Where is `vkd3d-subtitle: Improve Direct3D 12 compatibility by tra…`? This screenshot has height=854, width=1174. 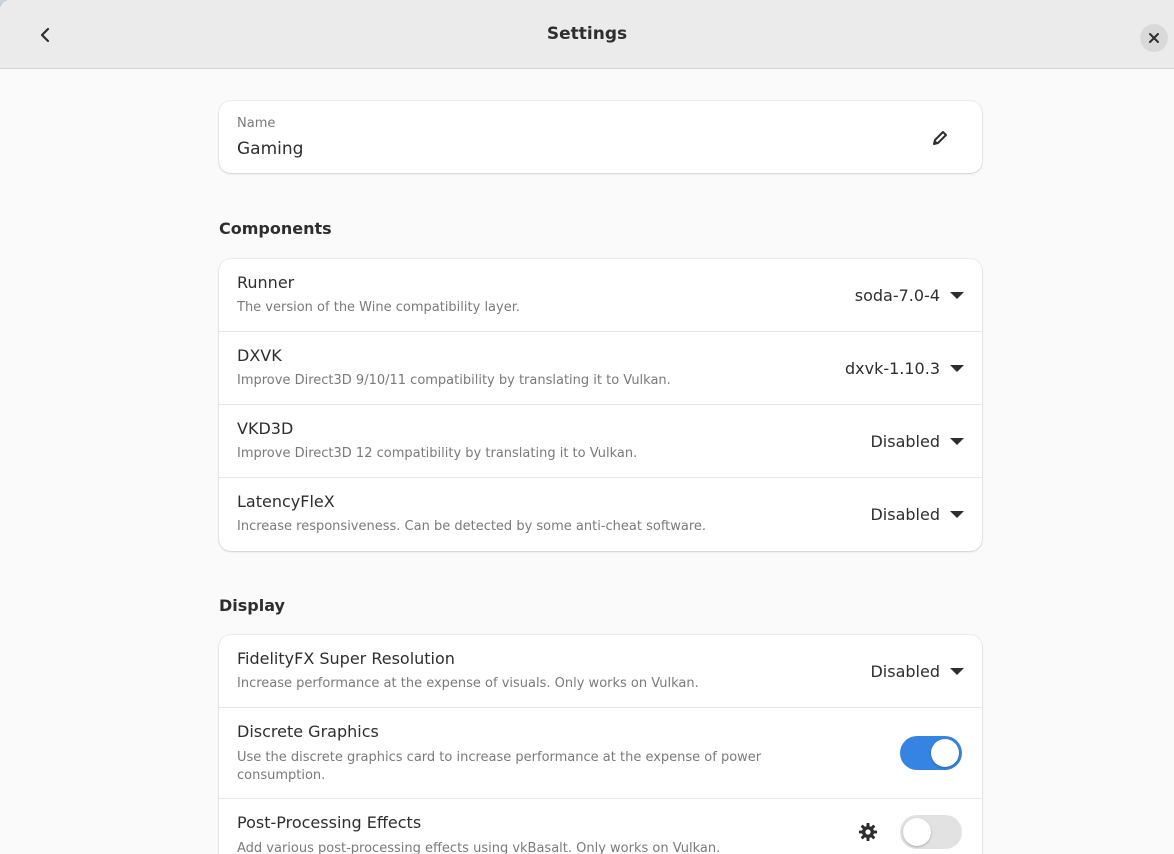 vkd3d-subtitle: Improve Direct3D 12 compatibility by tra… is located at coordinates (437, 453).